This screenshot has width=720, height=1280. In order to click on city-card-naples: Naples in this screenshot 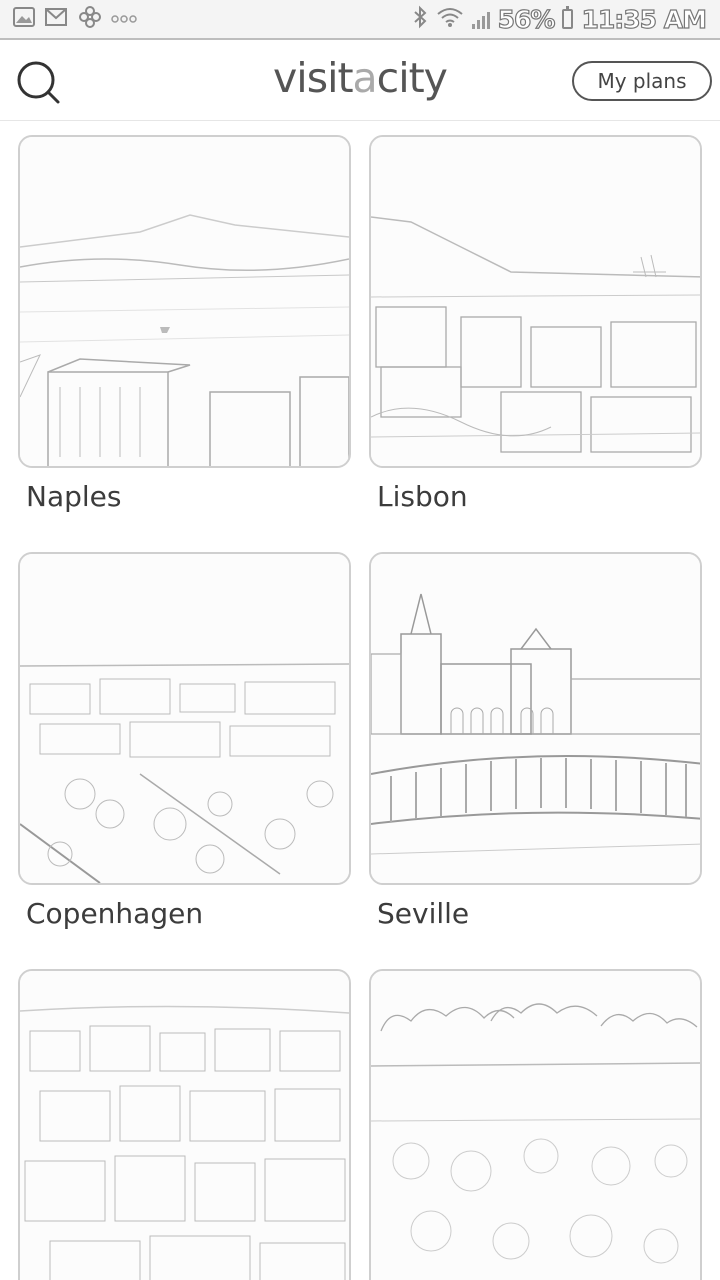, I will do `click(184, 324)`.